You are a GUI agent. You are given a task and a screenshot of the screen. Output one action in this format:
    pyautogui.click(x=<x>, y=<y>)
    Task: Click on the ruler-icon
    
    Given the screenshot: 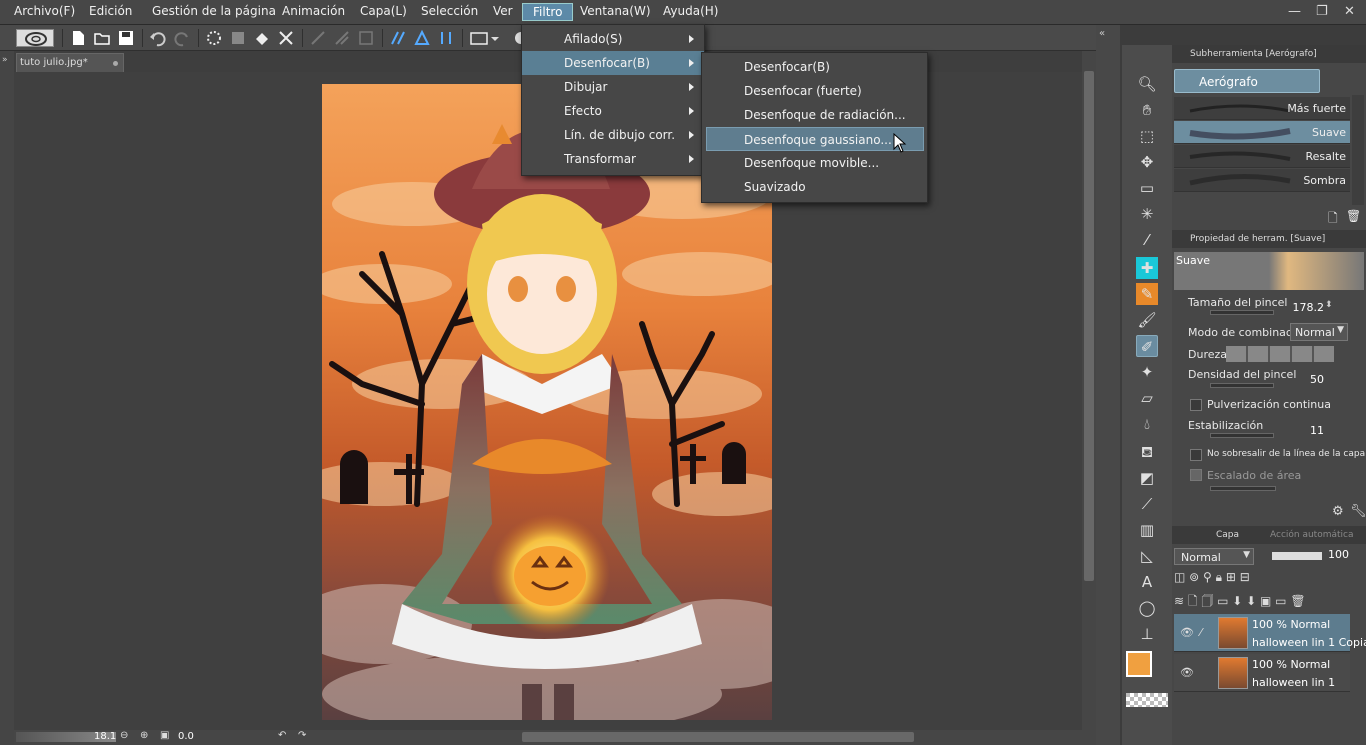 What is the action you would take?
    pyautogui.click(x=422, y=38)
    